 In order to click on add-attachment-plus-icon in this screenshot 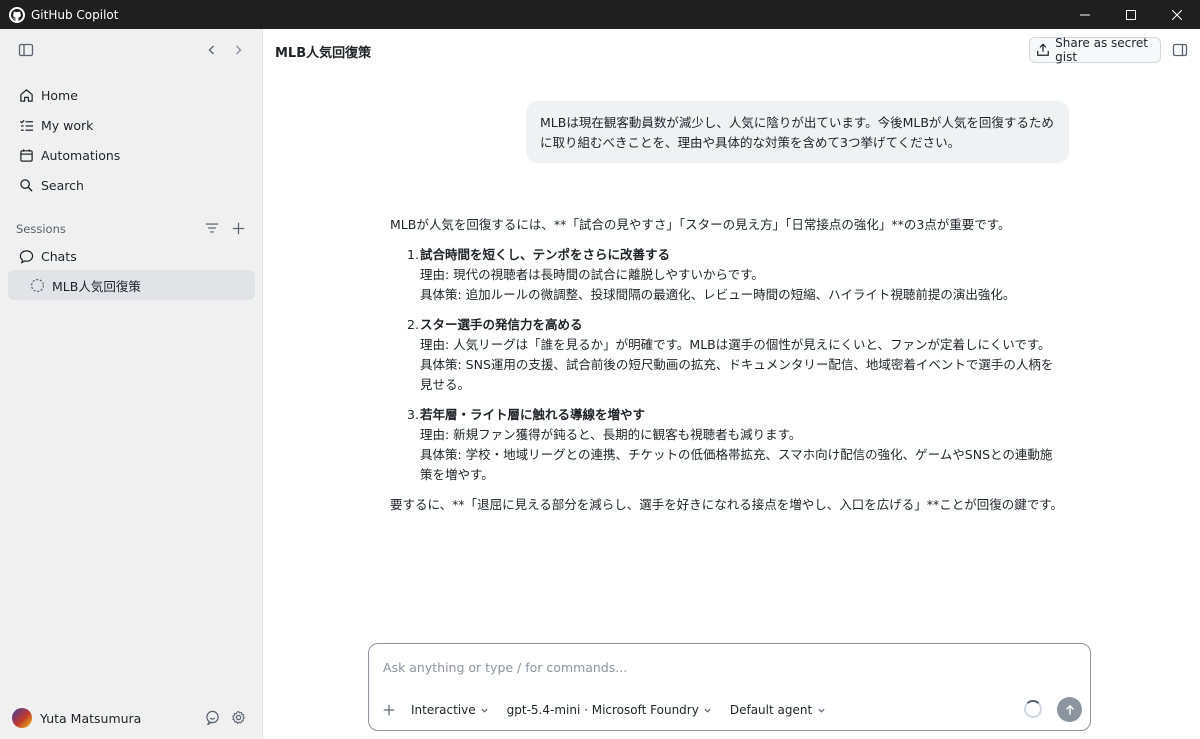, I will do `click(389, 710)`.